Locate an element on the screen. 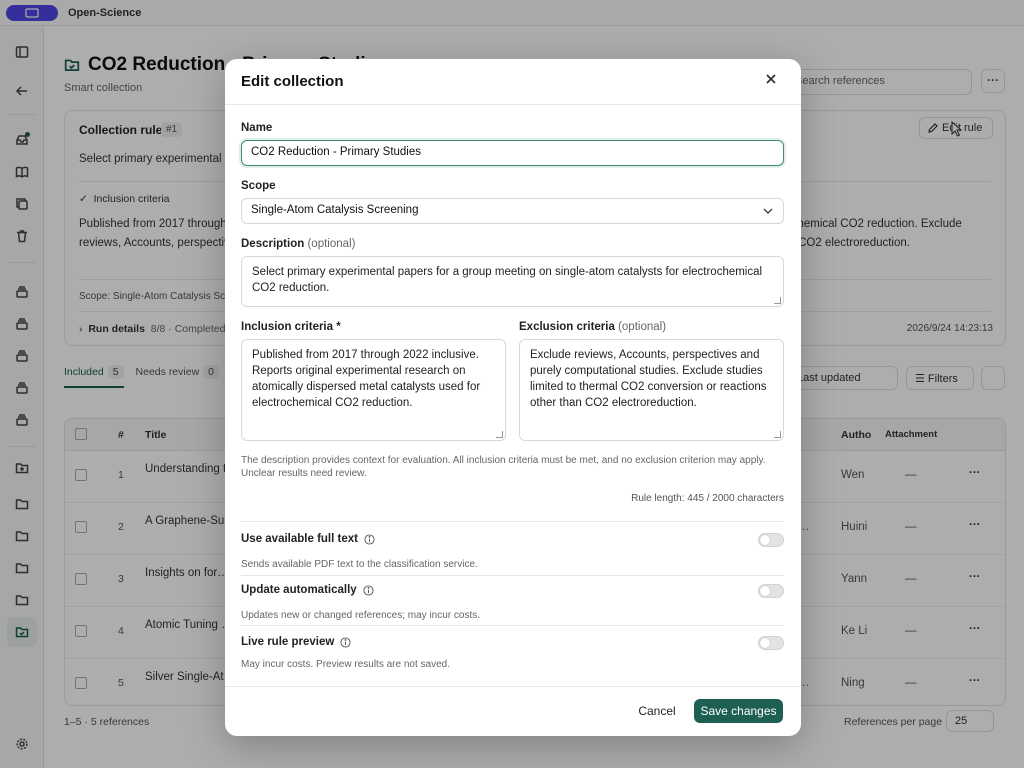  dialog-title: Edit collection is located at coordinates (292, 81).